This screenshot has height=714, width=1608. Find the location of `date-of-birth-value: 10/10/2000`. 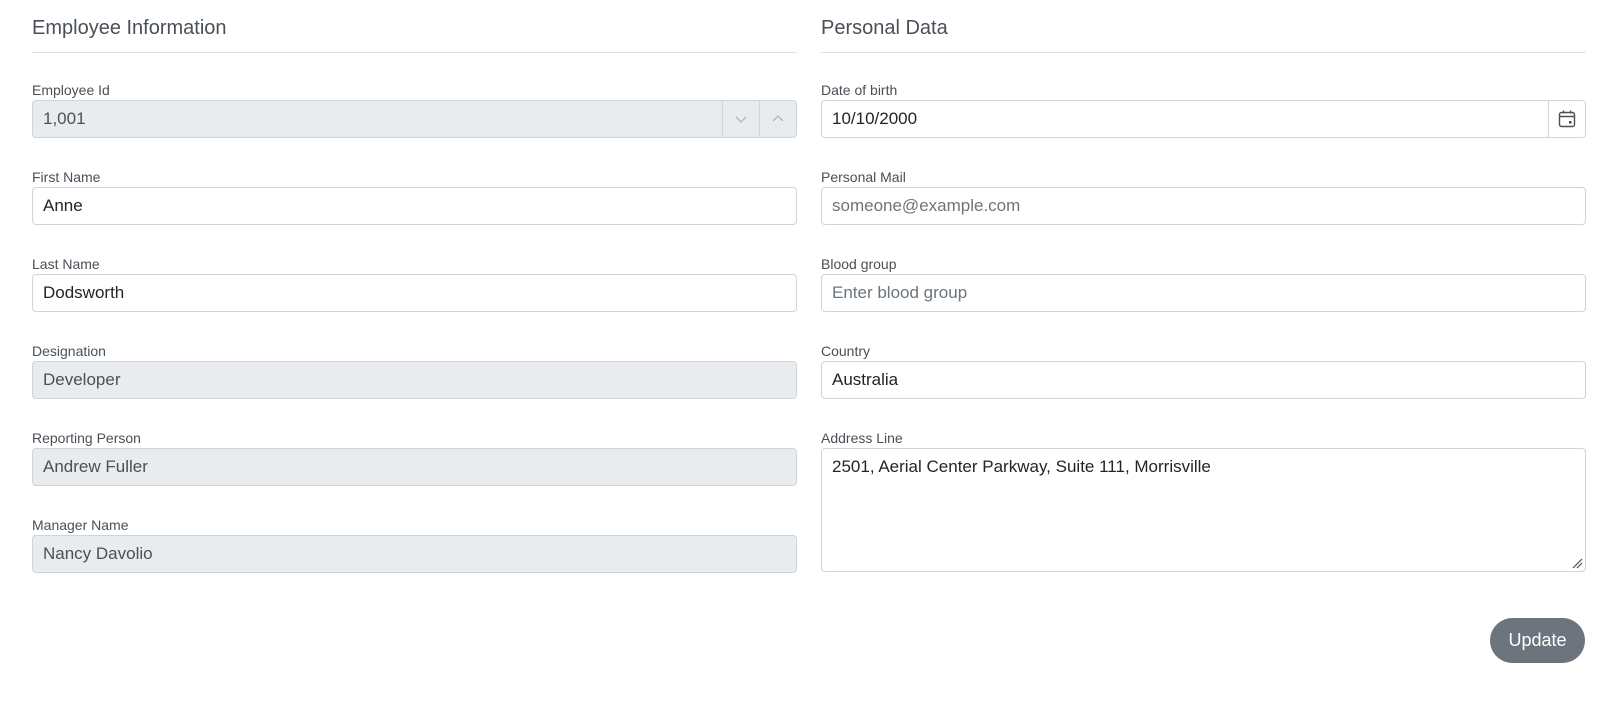

date-of-birth-value: 10/10/2000 is located at coordinates (875, 118).